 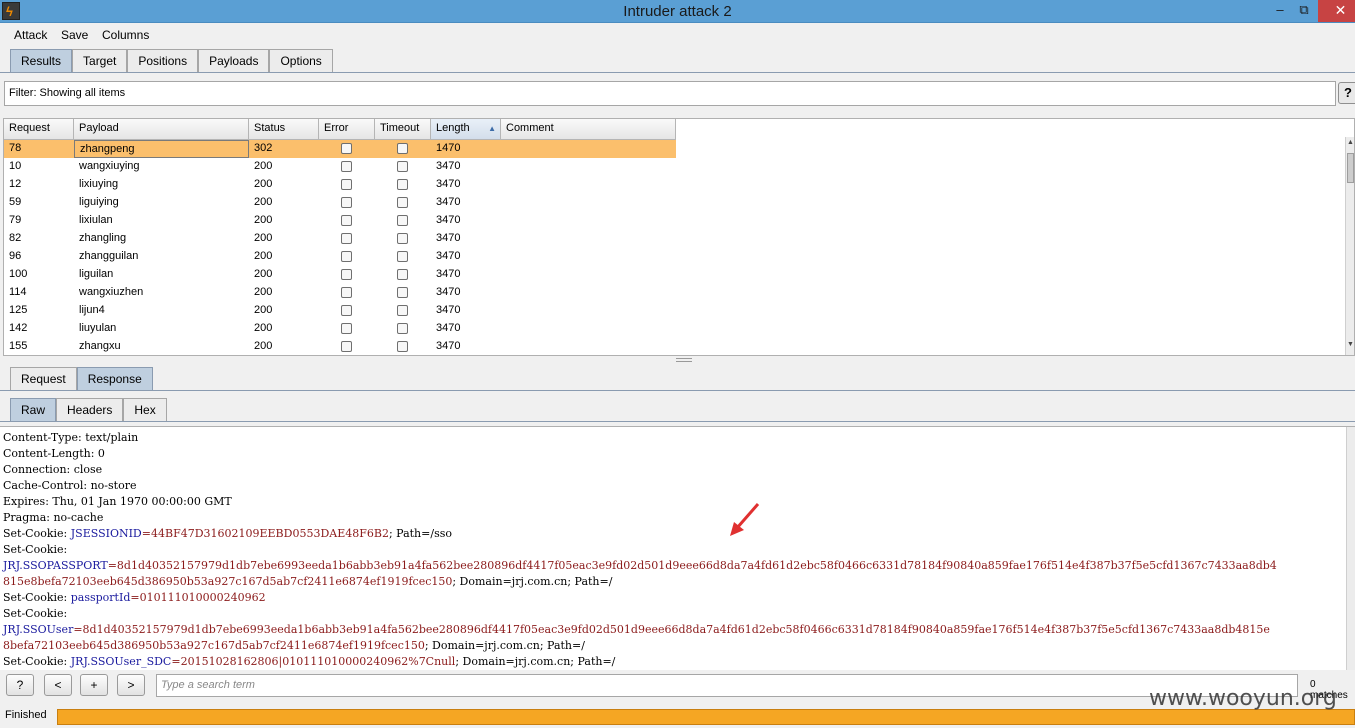 I want to click on next-match-button: >, so click(x=131, y=685).